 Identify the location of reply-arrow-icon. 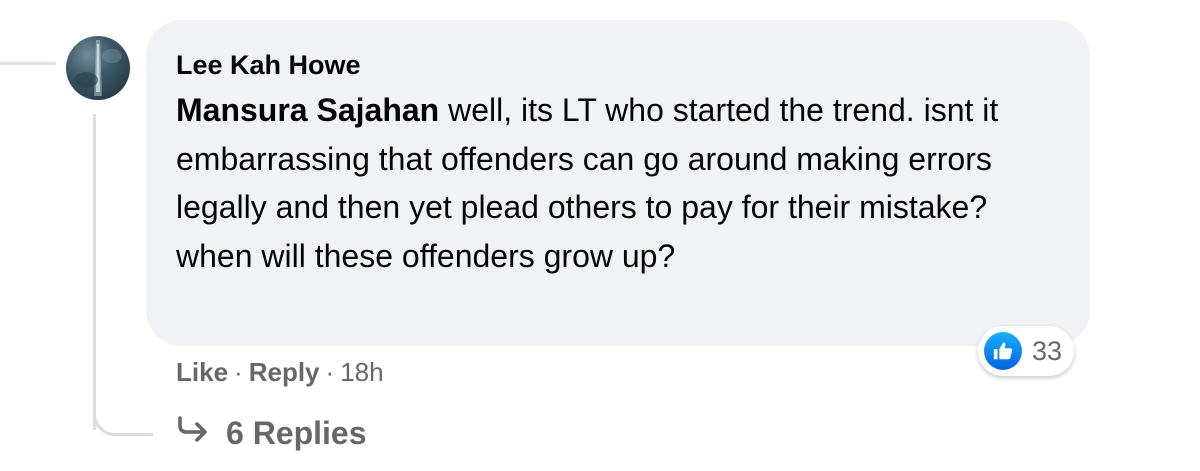
(194, 433).